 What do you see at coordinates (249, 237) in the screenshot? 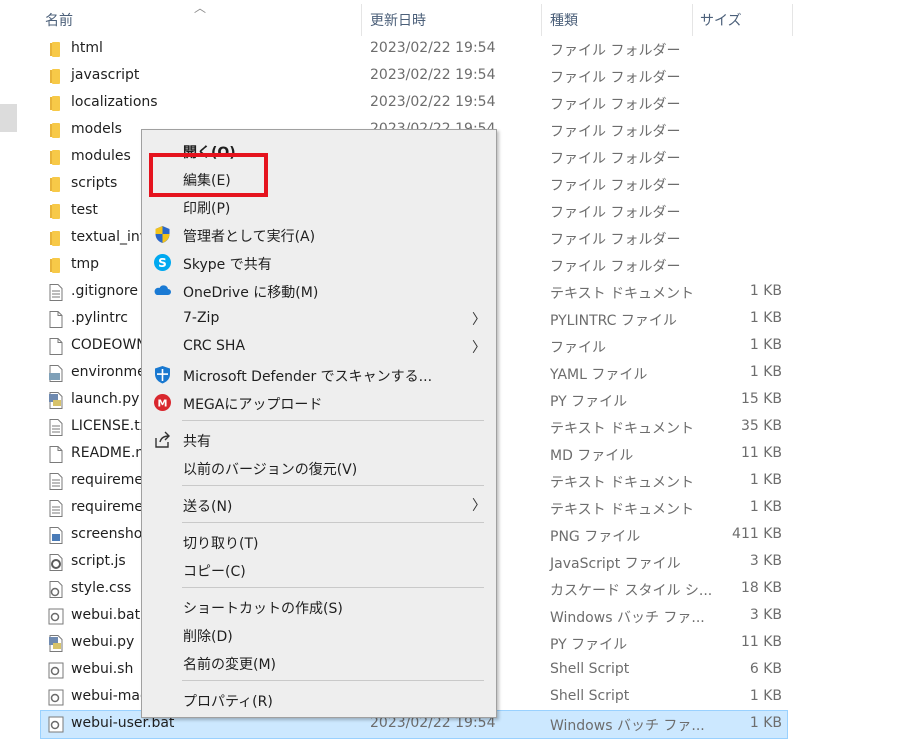
I see `context-menu-label: 管理者として実行(A)` at bounding box center [249, 237].